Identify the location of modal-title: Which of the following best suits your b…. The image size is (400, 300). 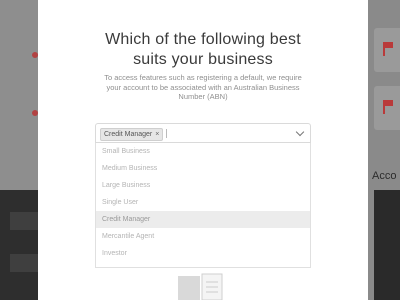
(203, 50).